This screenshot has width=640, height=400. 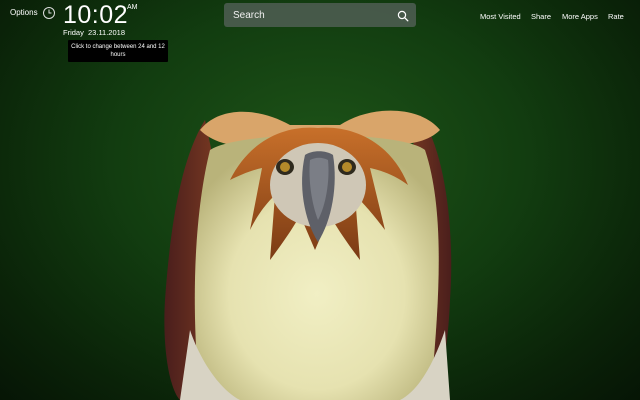 What do you see at coordinates (132, 7) in the screenshot?
I see `clock-ampm: AM` at bounding box center [132, 7].